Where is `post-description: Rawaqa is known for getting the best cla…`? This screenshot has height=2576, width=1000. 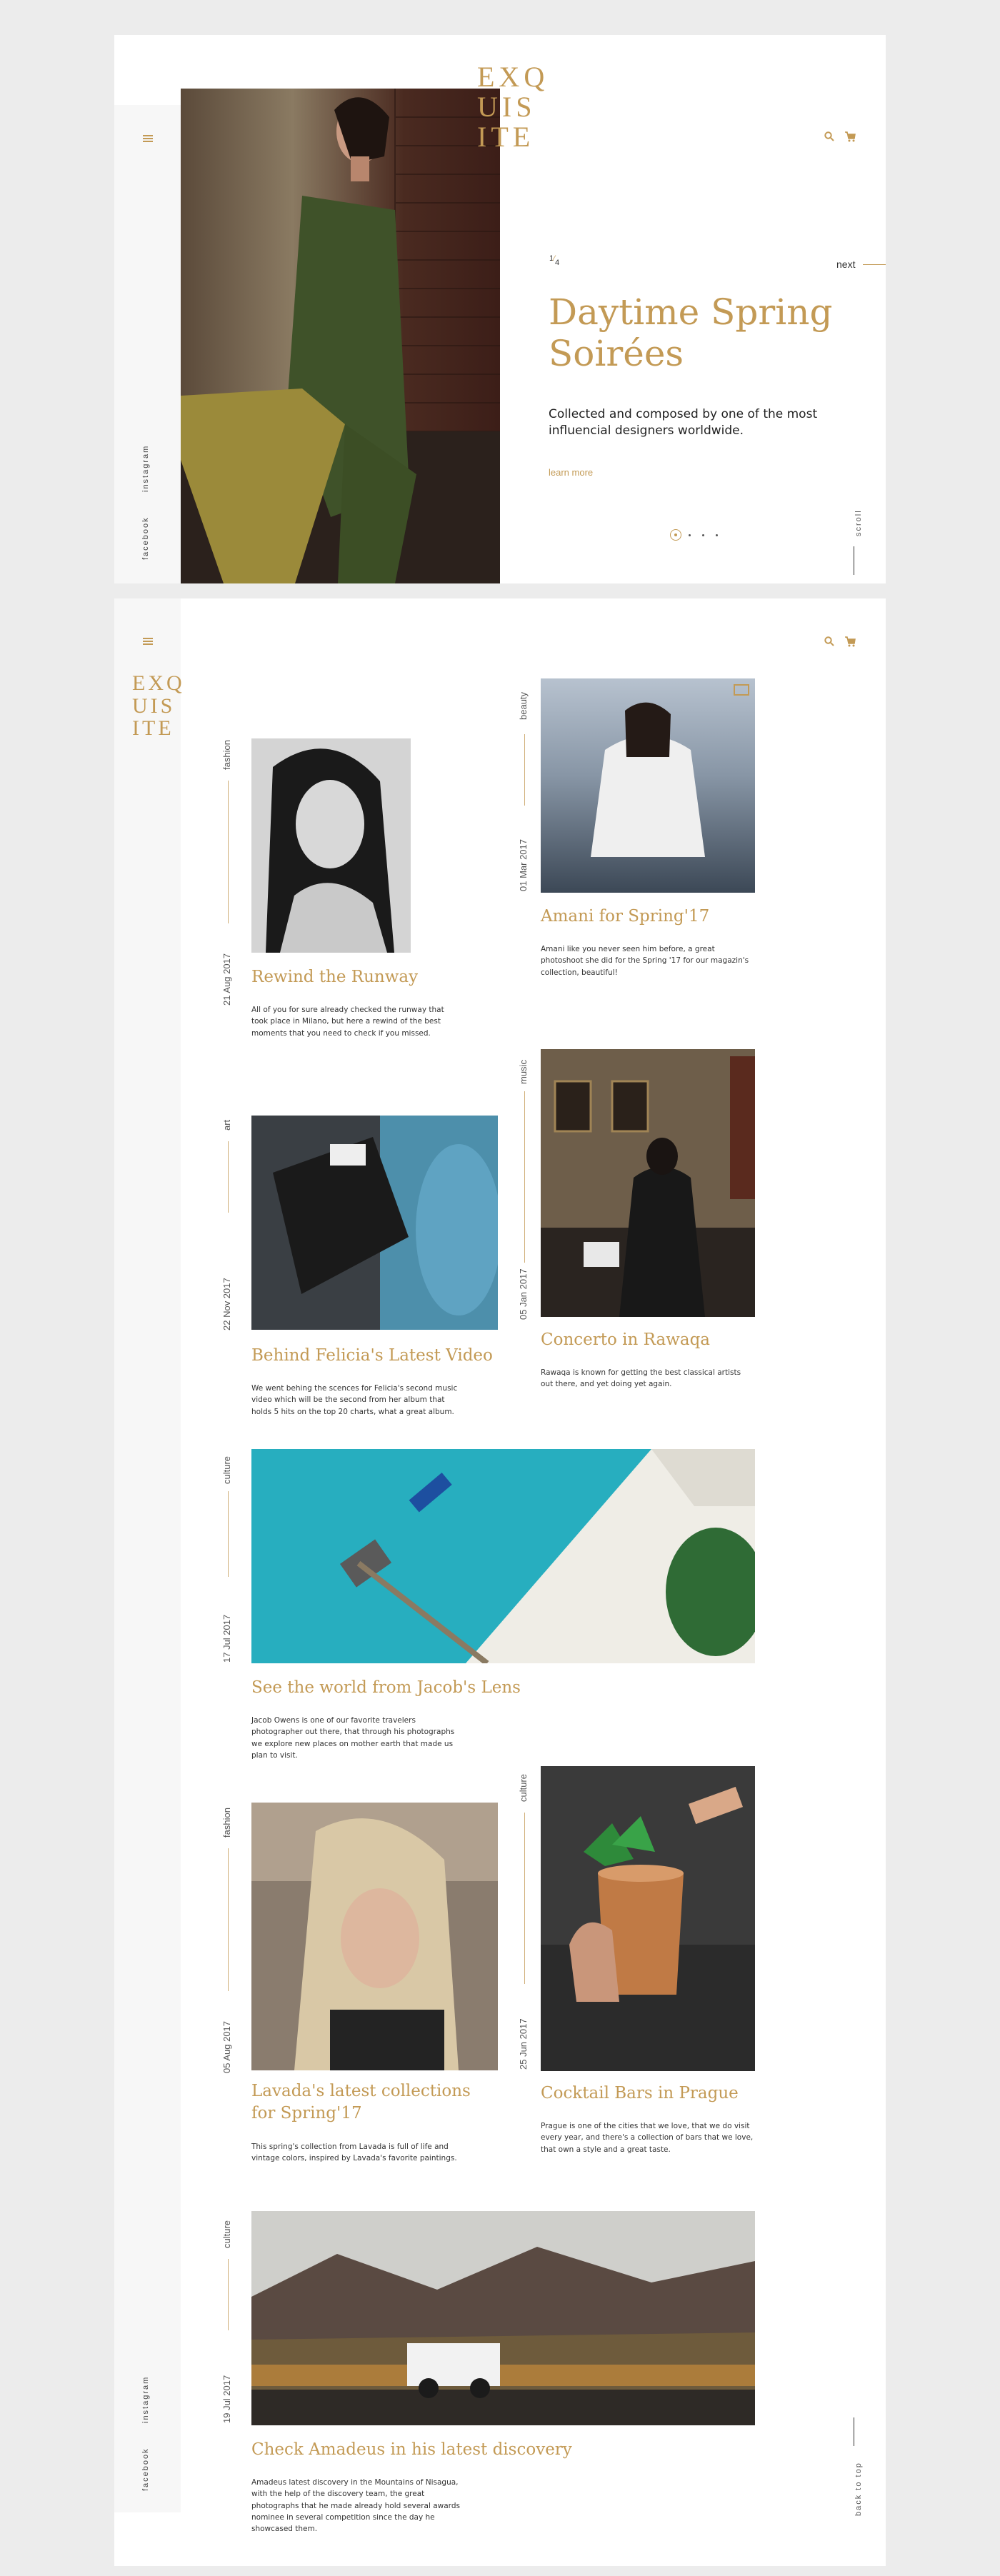 post-description: Rawaqa is known for getting the best cla… is located at coordinates (641, 1378).